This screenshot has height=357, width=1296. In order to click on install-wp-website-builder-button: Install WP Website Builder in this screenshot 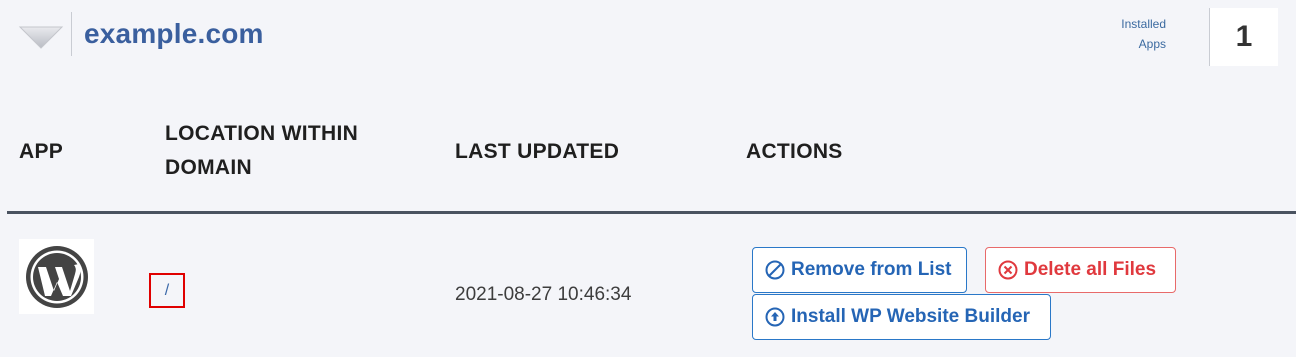, I will do `click(901, 317)`.